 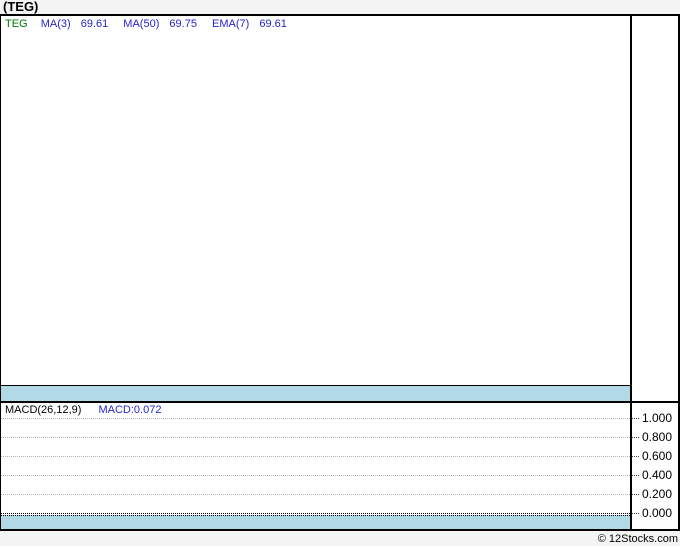 I want to click on ma3-label: MA(3), so click(x=55, y=24).